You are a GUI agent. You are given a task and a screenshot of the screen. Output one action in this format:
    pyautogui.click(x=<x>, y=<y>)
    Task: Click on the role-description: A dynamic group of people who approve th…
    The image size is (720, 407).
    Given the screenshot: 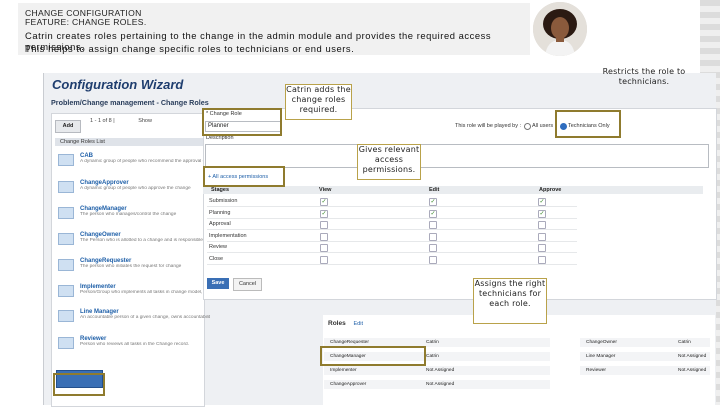 What is the action you would take?
    pyautogui.click(x=135, y=188)
    